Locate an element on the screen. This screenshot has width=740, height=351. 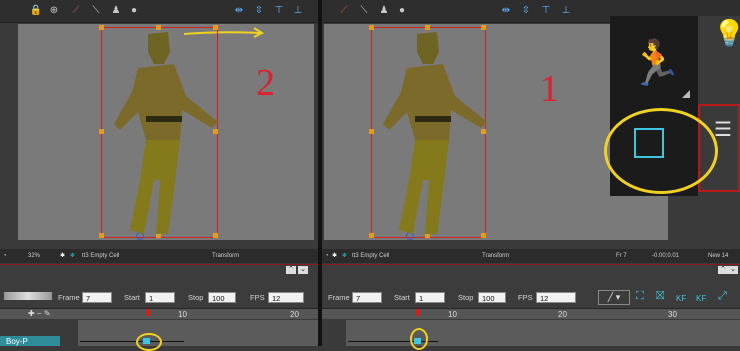
timeline-controls: ✚ − ✎ is located at coordinates (39, 313).